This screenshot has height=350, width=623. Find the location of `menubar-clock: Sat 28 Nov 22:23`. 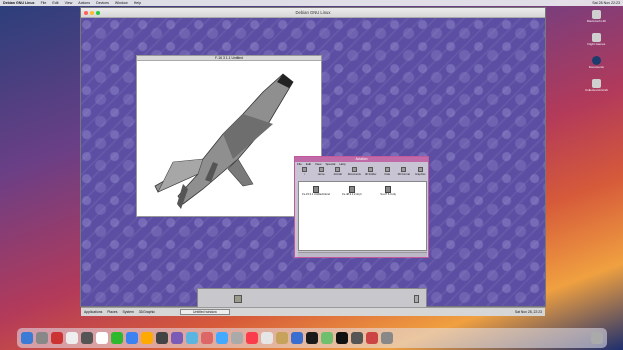

menubar-clock: Sat 28 Nov 22:23 is located at coordinates (606, 3).